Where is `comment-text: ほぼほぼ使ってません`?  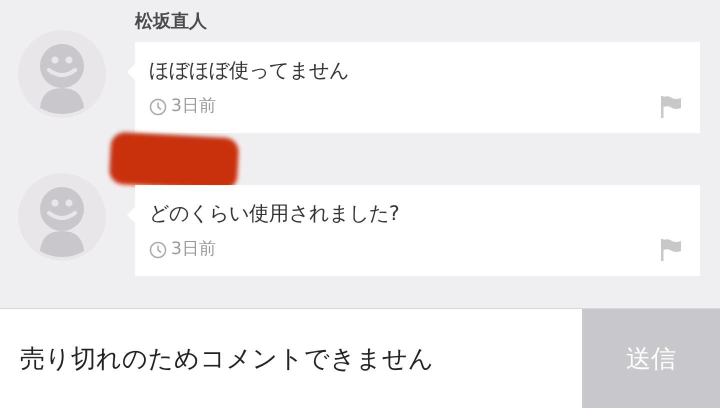
comment-text: ほぼほぼ使ってません is located at coordinates (249, 70).